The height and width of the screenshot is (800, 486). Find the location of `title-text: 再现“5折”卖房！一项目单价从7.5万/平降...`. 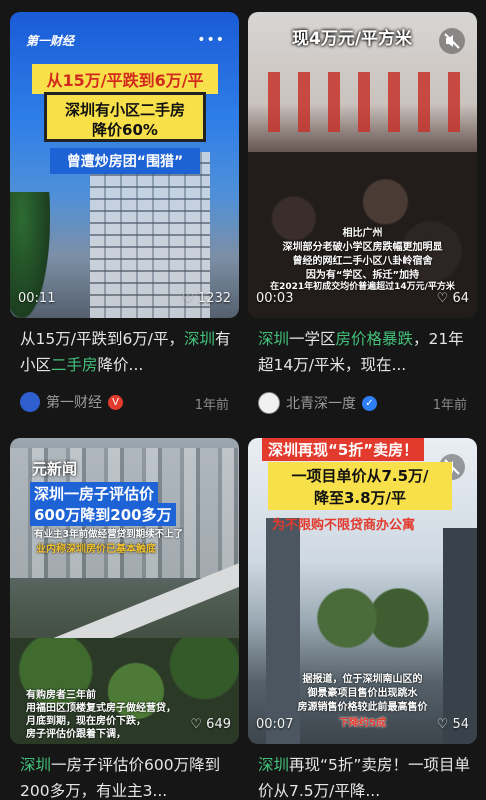

title-text: 再现“5折”卖房！一项目单价从7.5万/平降... is located at coordinates (364, 778).